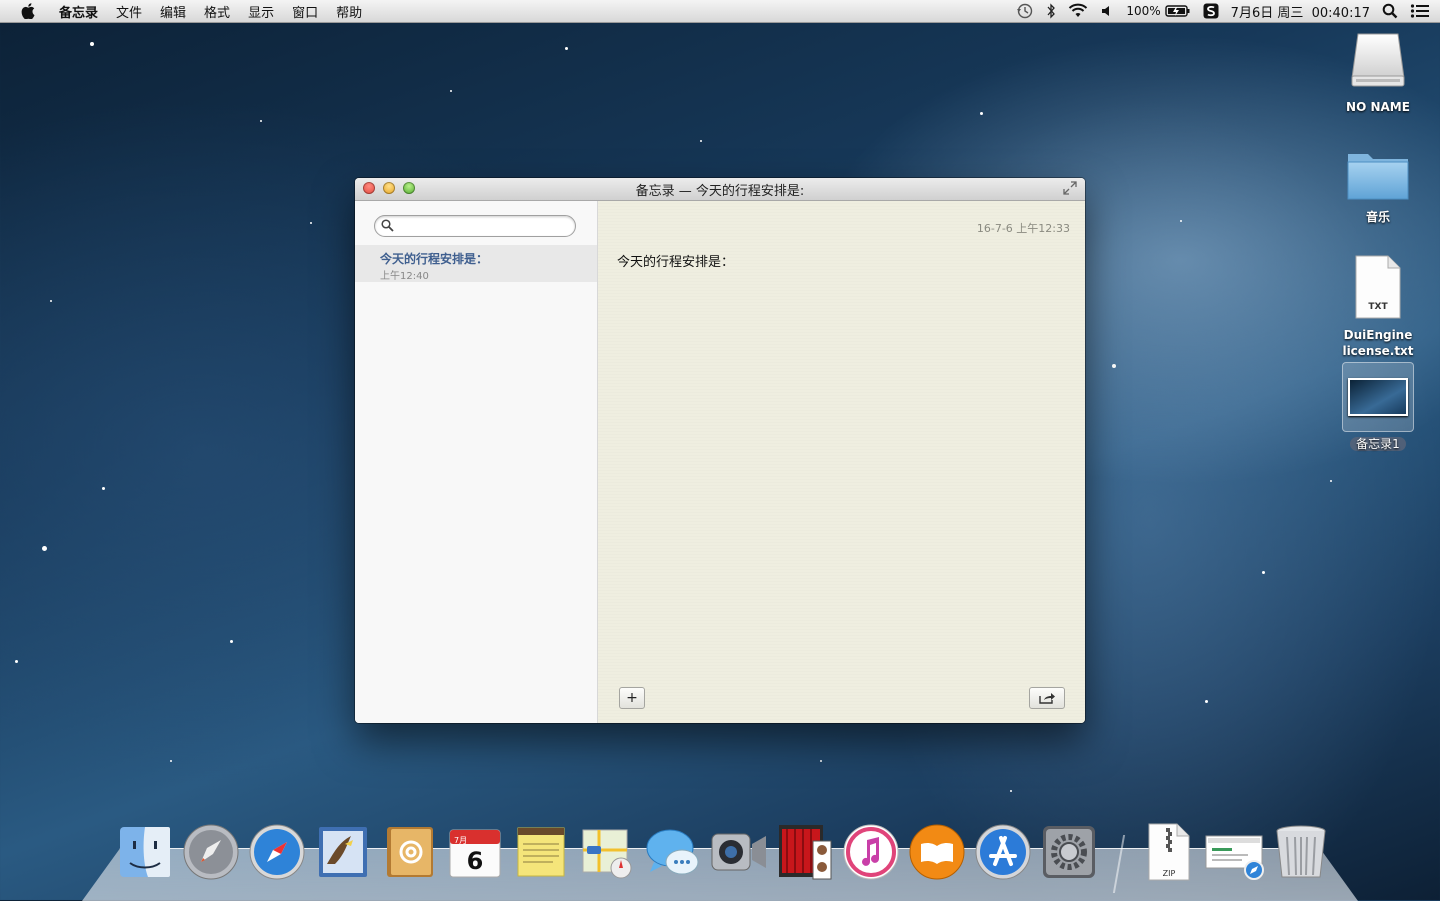 The image size is (1440, 901). Describe the element at coordinates (461, 840) in the screenshot. I see `calendar-month: 7月` at that location.